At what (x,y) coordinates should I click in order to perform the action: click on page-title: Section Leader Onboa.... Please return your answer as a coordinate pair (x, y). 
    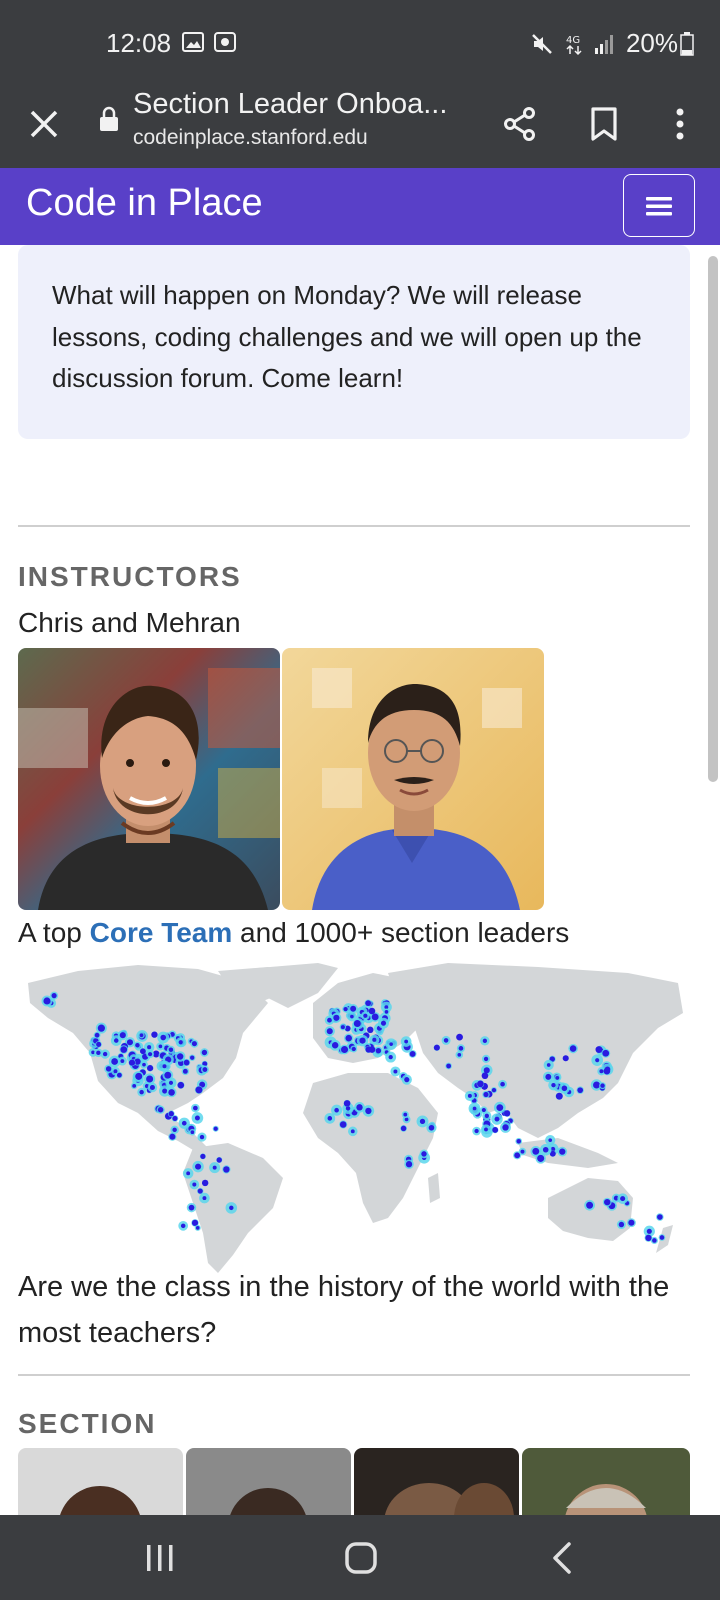
    Looking at the image, I should click on (298, 104).